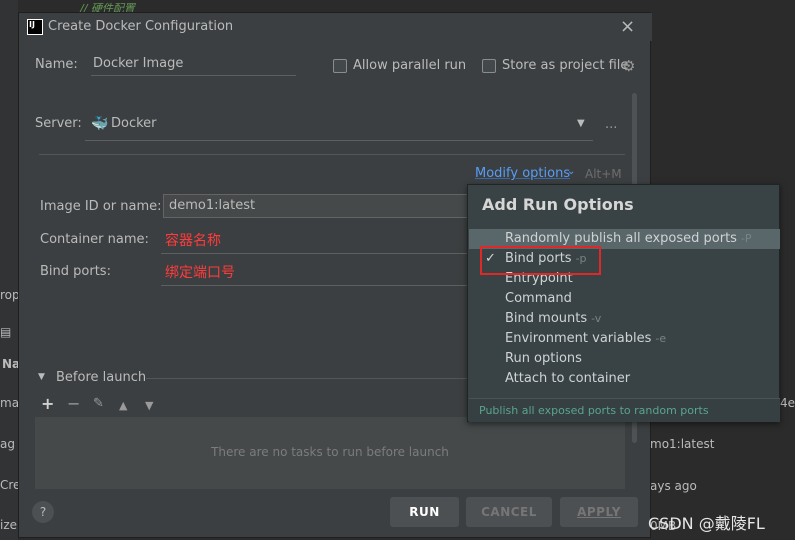 This screenshot has width=795, height=540. Describe the element at coordinates (746, 238) in the screenshot. I see `option-shortcut: -P` at that location.